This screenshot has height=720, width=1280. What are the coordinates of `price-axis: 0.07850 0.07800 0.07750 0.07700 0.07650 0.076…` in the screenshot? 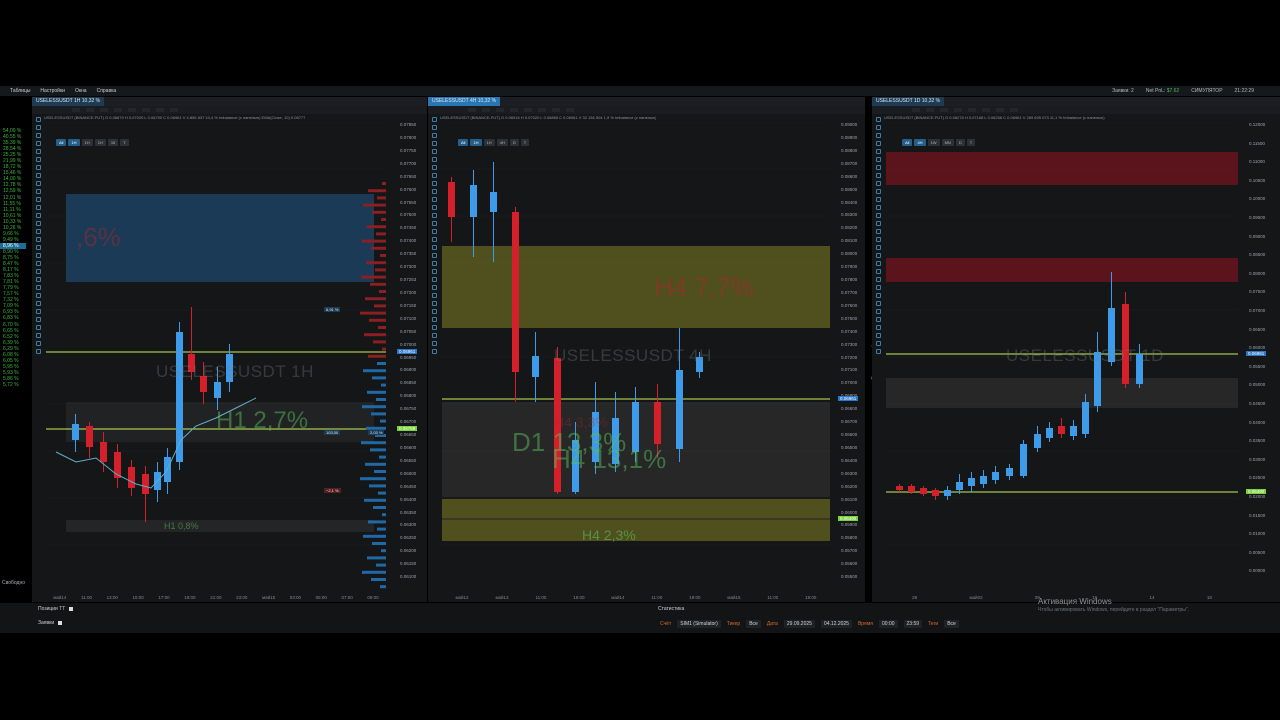 It's located at (409, 357).